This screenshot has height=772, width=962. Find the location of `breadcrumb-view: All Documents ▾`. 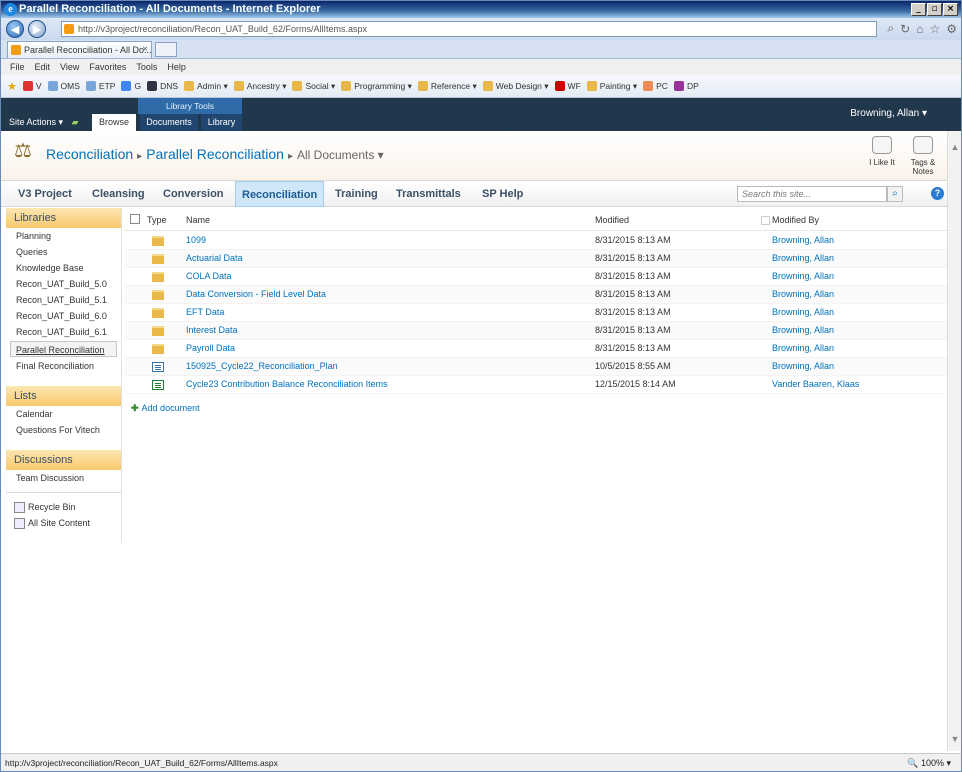

breadcrumb-view: All Documents ▾ is located at coordinates (340, 155).